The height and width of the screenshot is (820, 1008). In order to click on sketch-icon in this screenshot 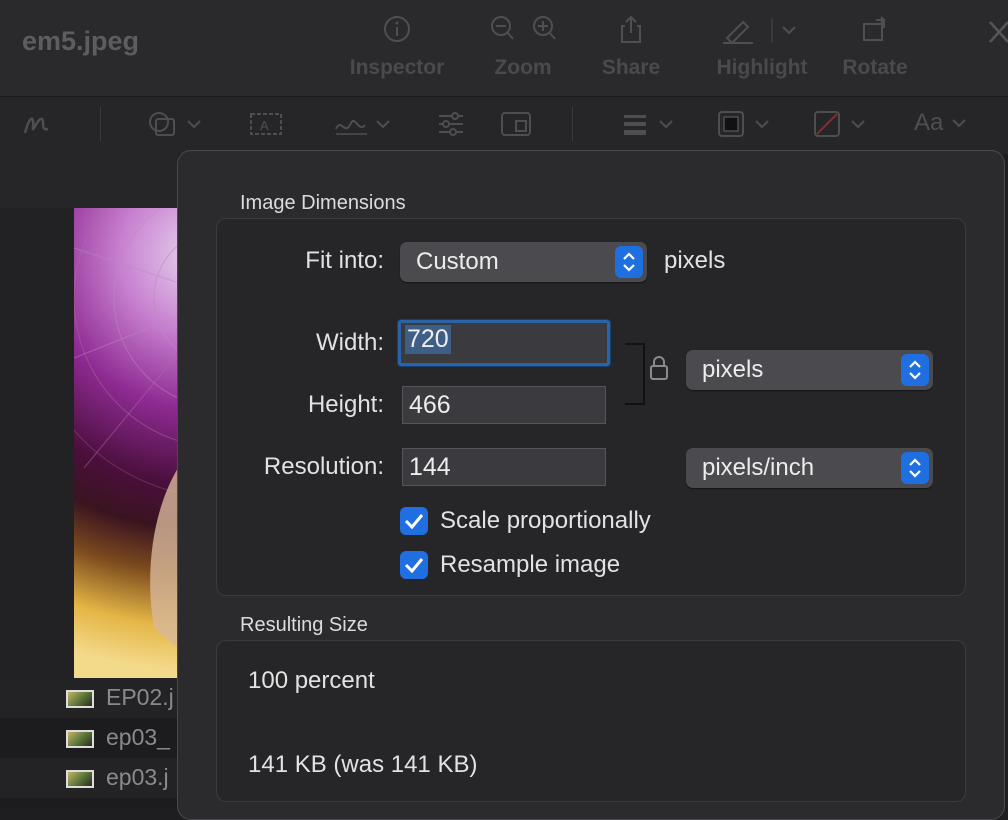, I will do `click(37, 124)`.